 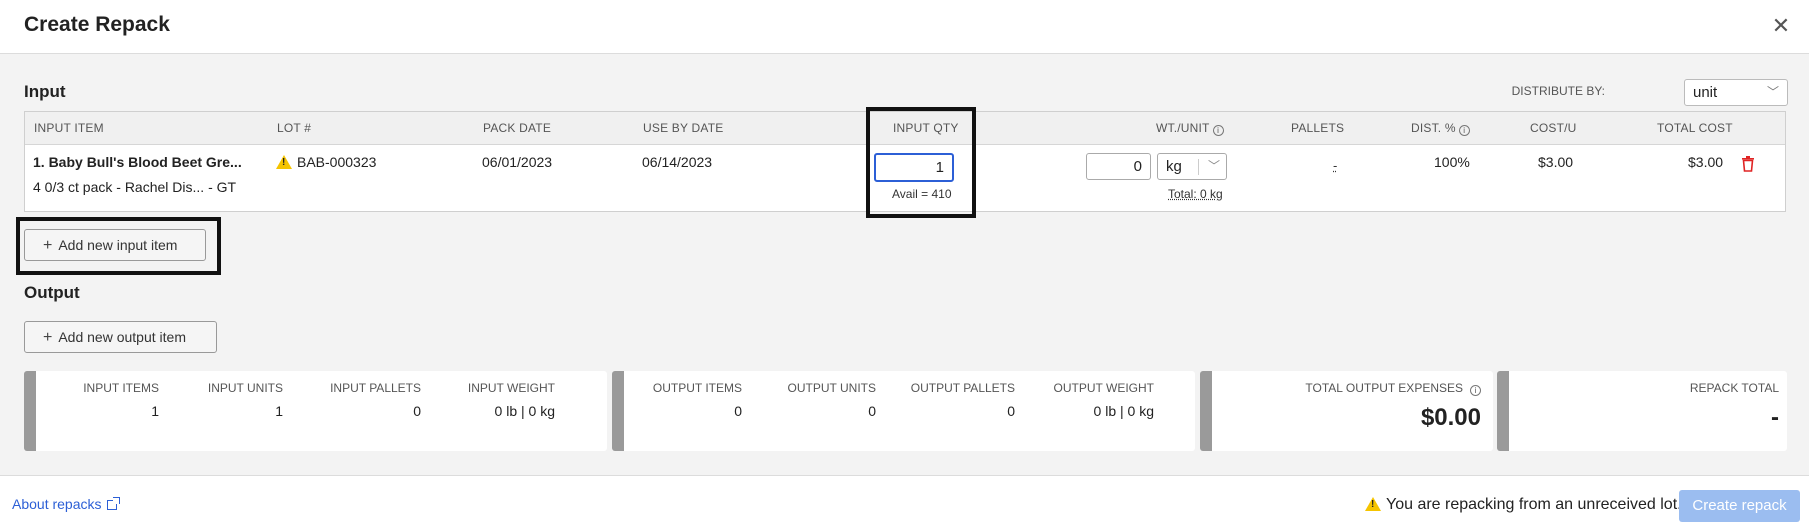 What do you see at coordinates (524, 411) in the screenshot?
I see `input-weight-value: 0 lb | 0 kg` at bounding box center [524, 411].